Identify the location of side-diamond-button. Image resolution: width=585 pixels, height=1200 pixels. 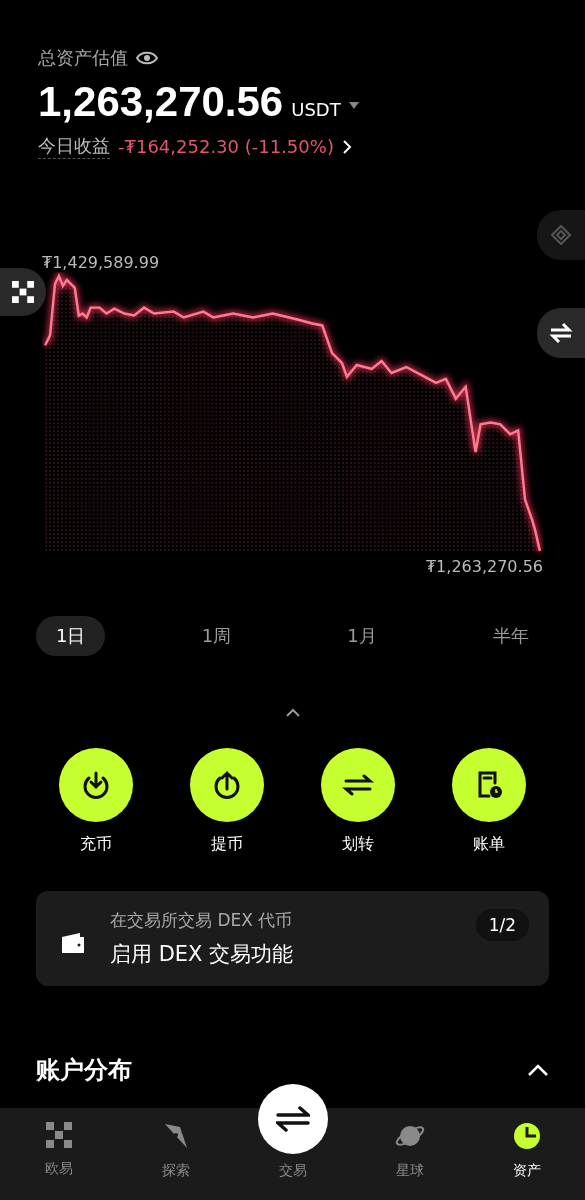
(561, 235).